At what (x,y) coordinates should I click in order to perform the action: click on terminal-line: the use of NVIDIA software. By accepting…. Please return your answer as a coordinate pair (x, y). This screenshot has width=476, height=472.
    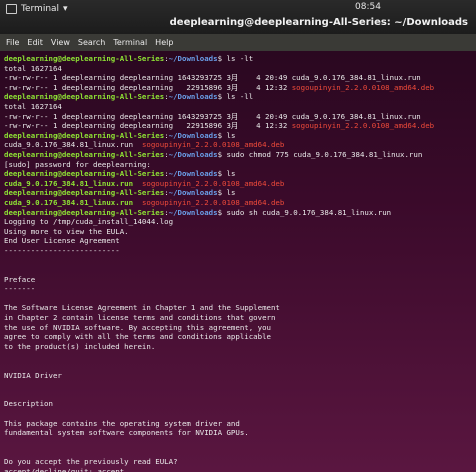
    Looking at the image, I should click on (240, 328).